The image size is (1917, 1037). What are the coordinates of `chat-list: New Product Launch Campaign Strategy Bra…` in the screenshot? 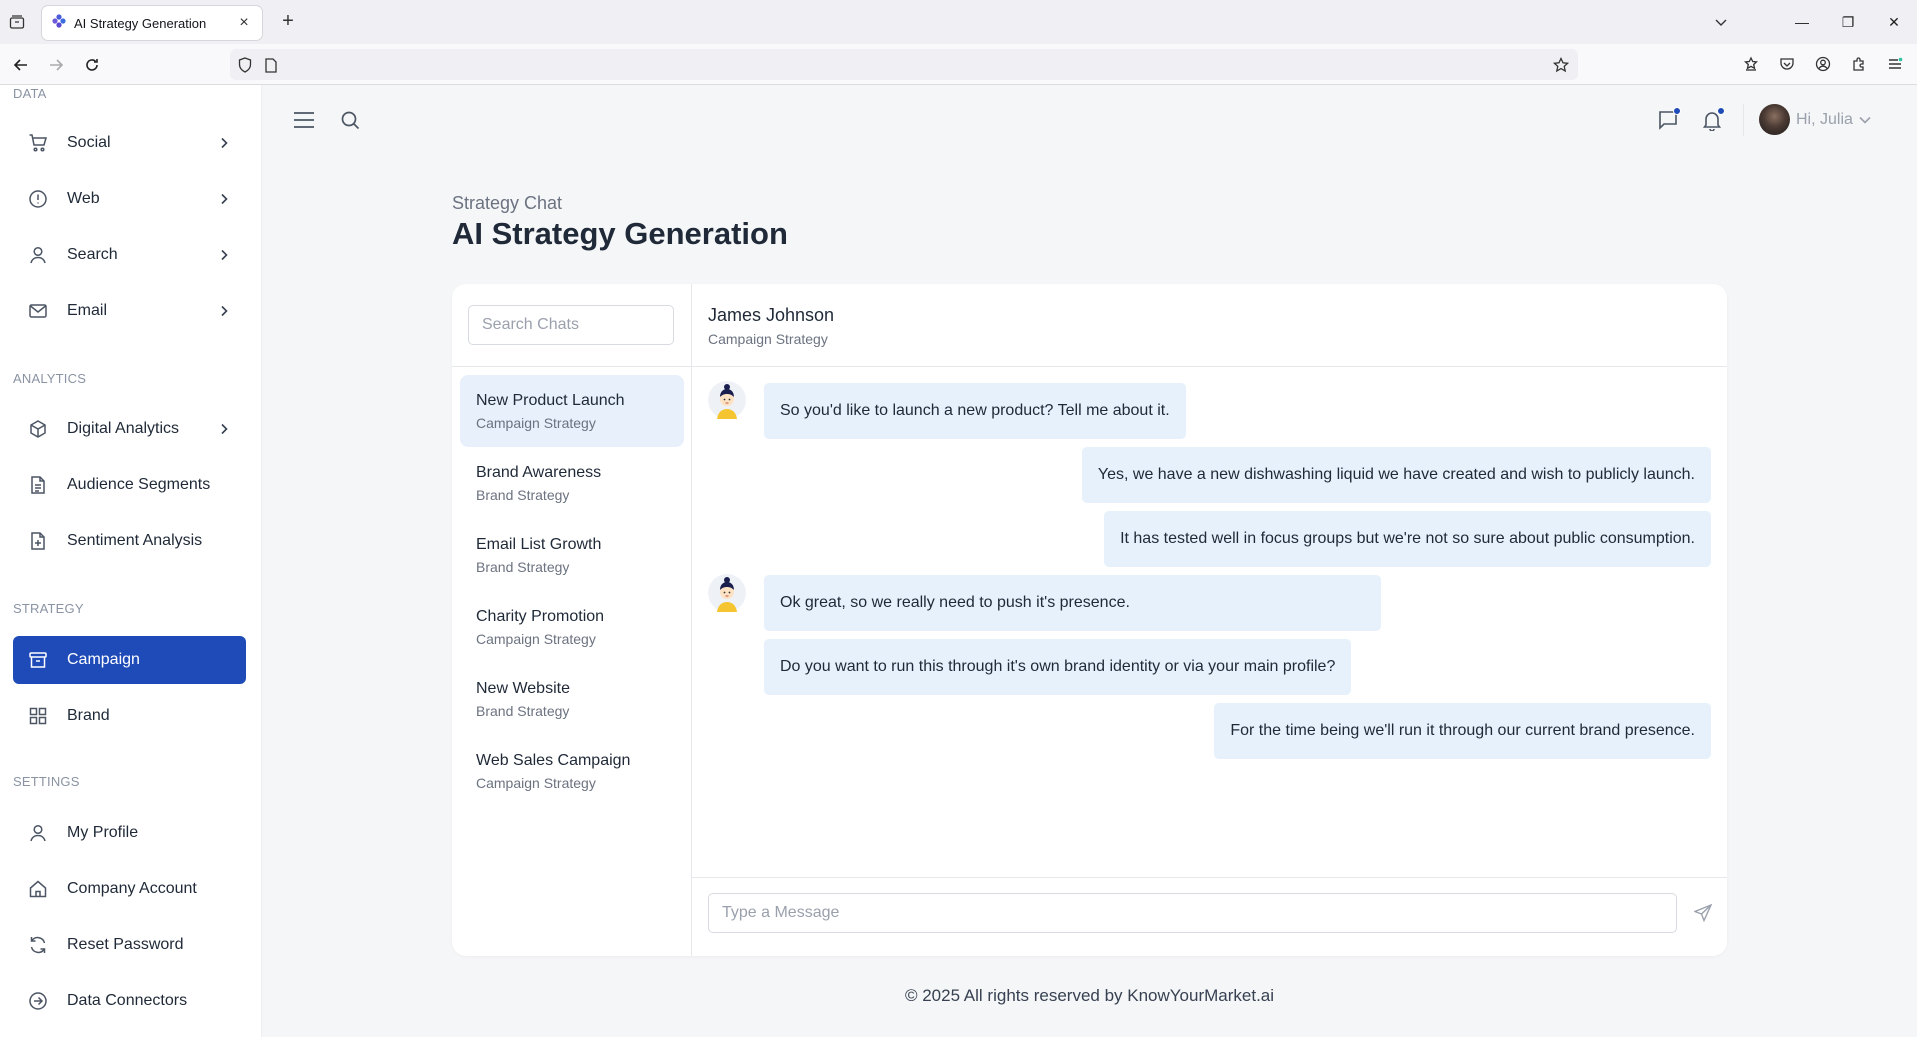 It's located at (572, 620).